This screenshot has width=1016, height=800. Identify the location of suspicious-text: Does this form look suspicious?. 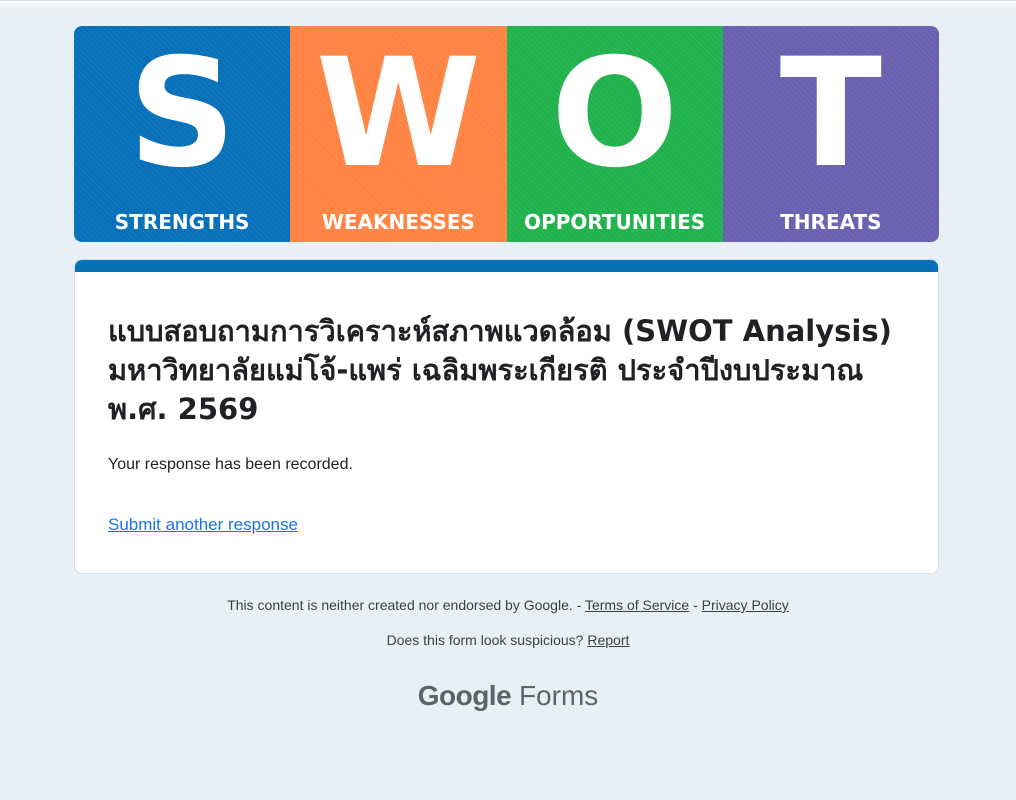
(485, 640).